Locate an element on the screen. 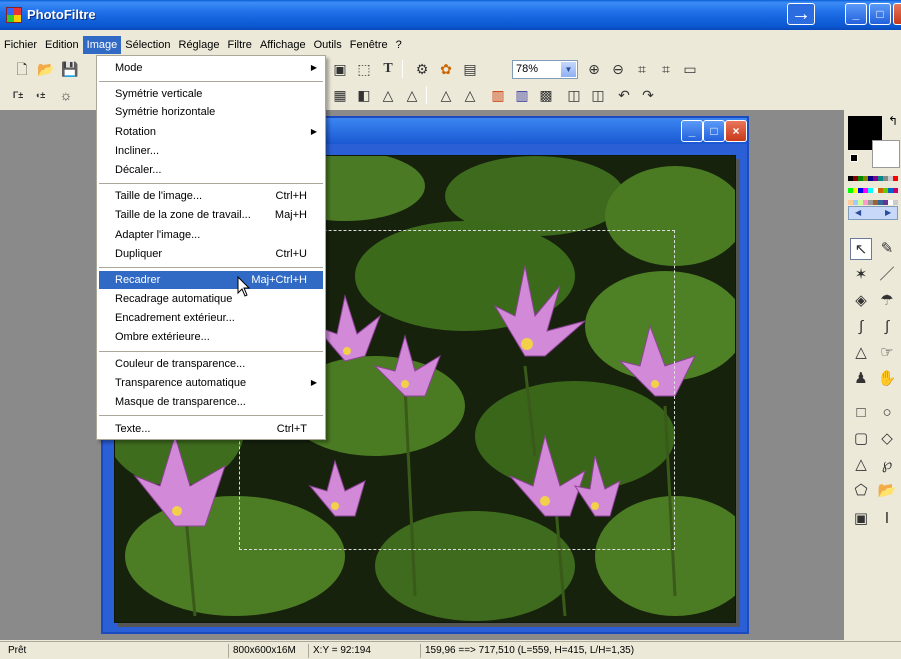 Image resolution: width=901 pixels, height=659 pixels. palette-next-icon: ▶ is located at coordinates (888, 212).